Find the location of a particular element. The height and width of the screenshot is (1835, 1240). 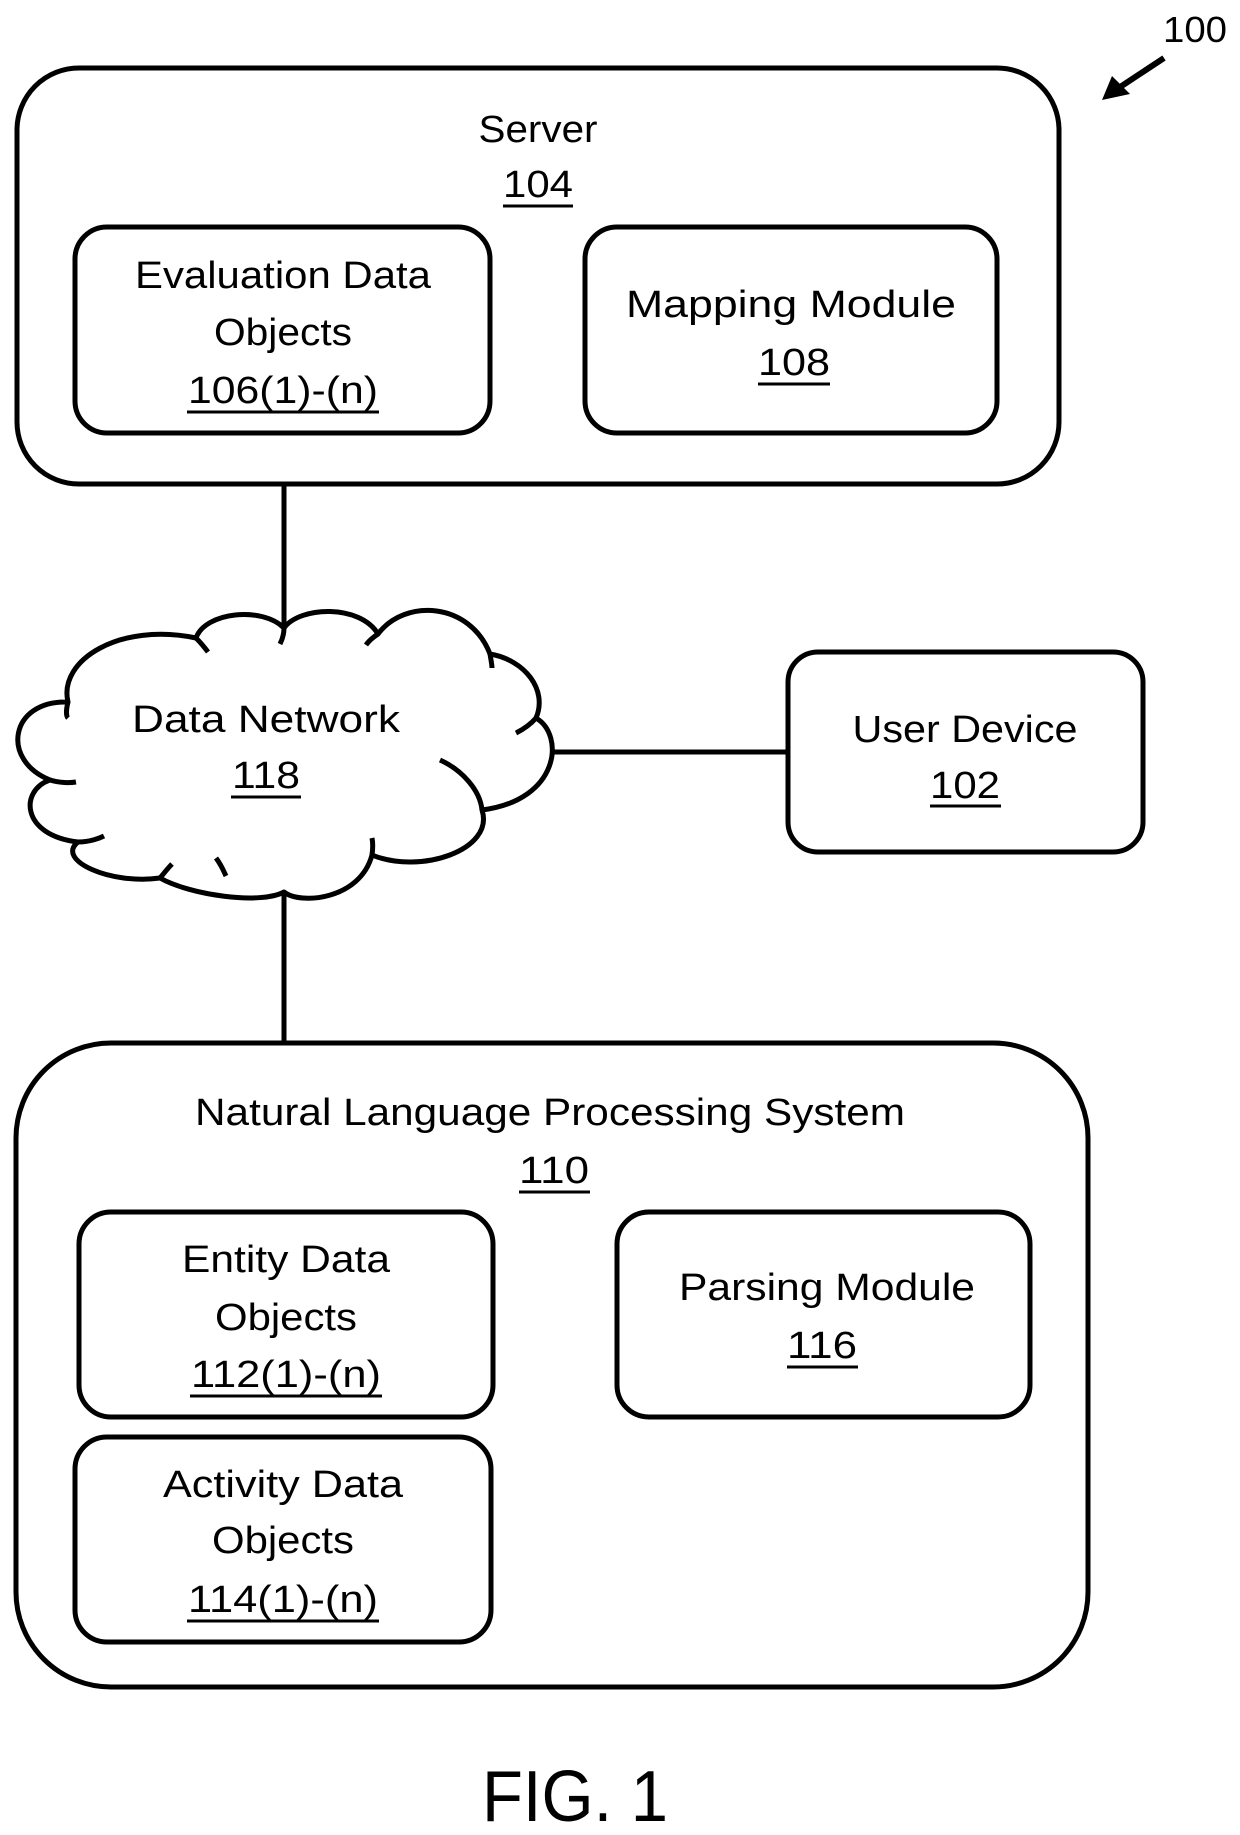

nlp-system-ref: 110 is located at coordinates (554, 1171).